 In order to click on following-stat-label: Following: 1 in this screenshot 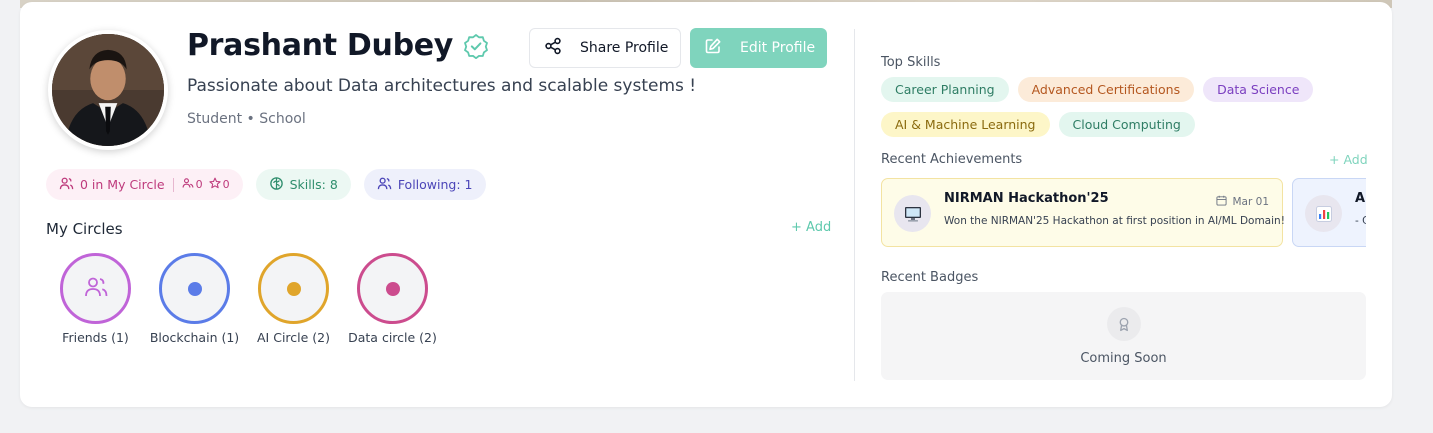, I will do `click(435, 184)`.